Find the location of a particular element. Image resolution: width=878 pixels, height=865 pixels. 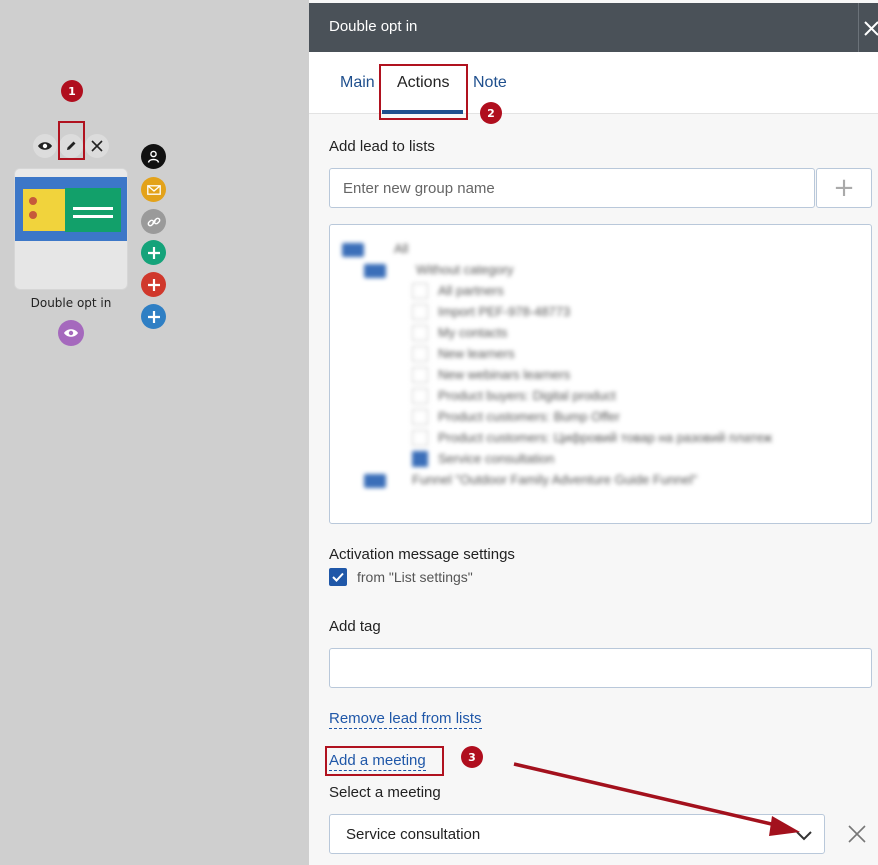

user-icon is located at coordinates (153, 156).